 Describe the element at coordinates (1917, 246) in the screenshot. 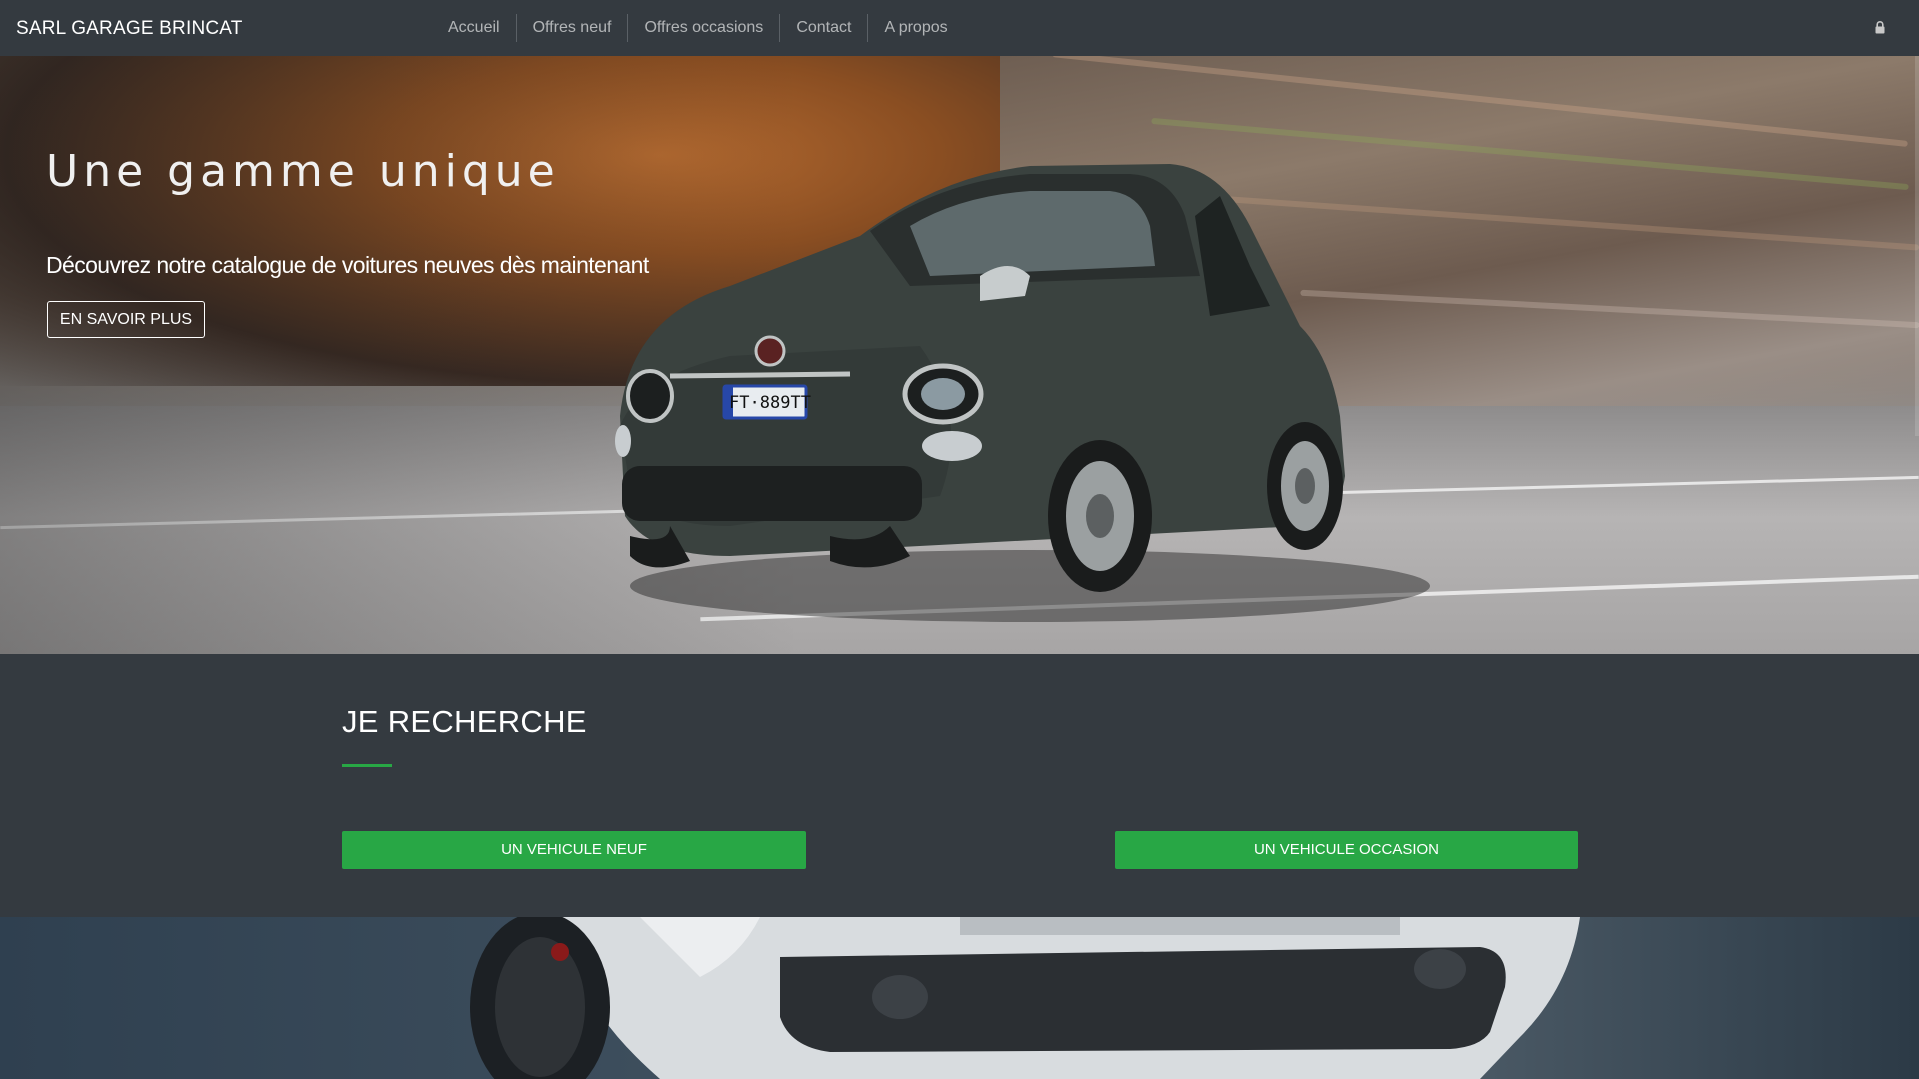

I see `scrollbar` at that location.